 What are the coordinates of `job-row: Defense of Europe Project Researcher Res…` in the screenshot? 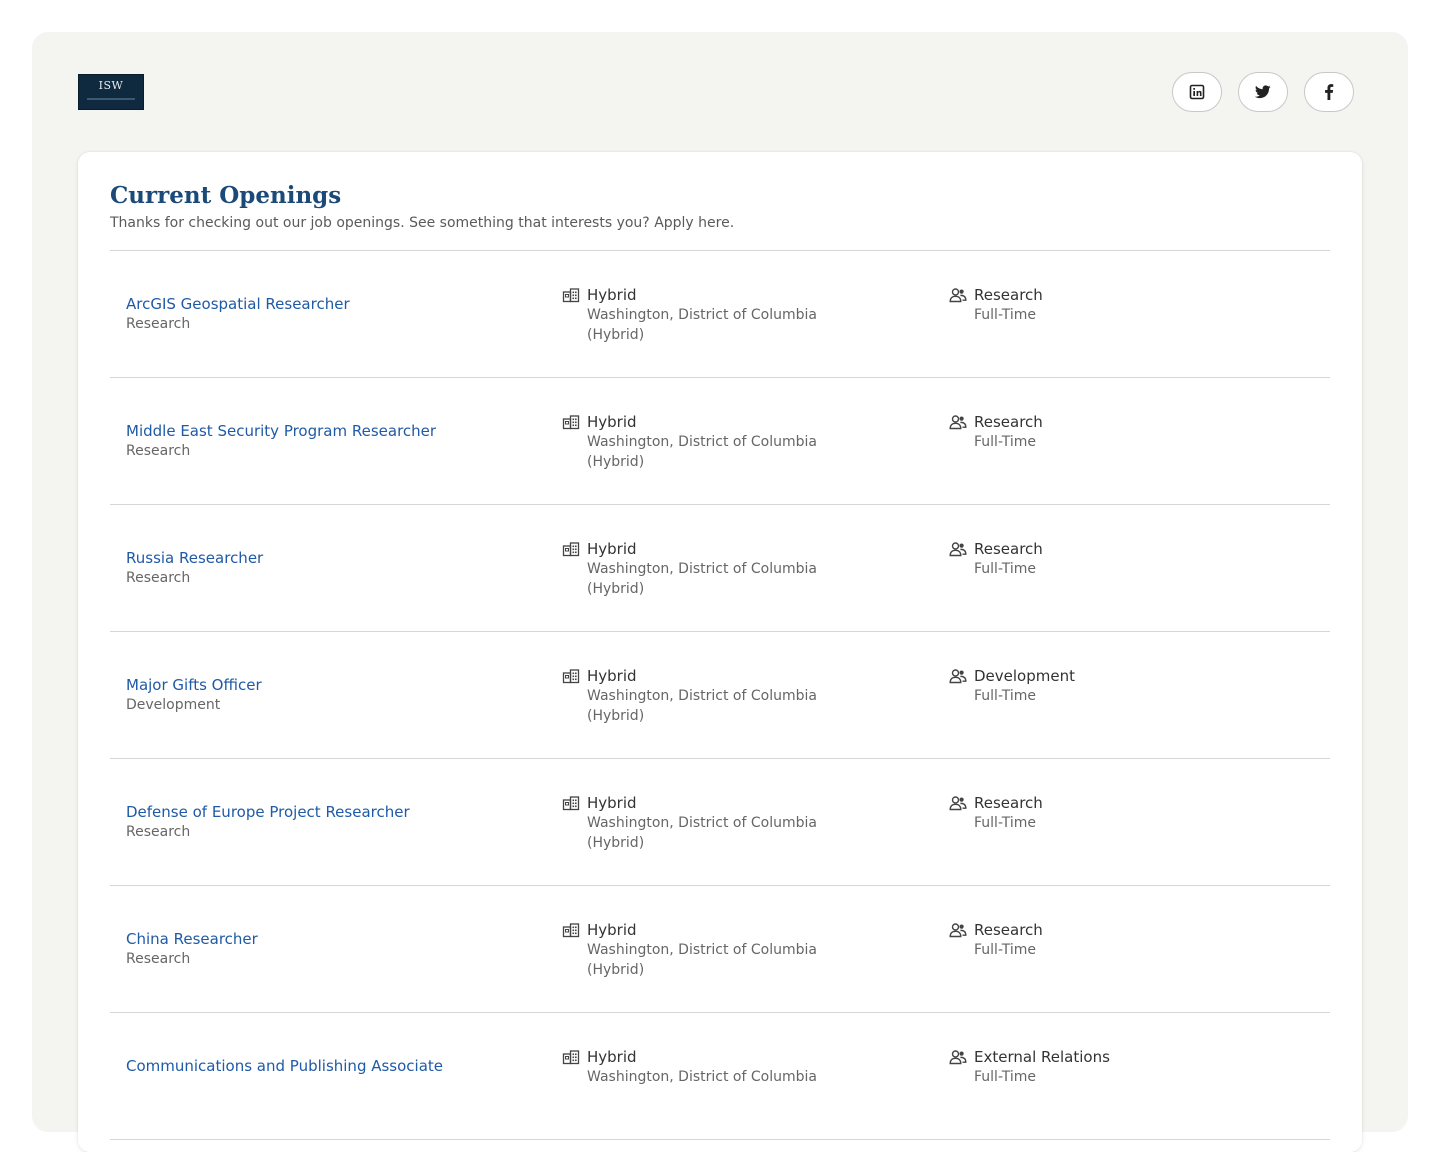 It's located at (720, 822).